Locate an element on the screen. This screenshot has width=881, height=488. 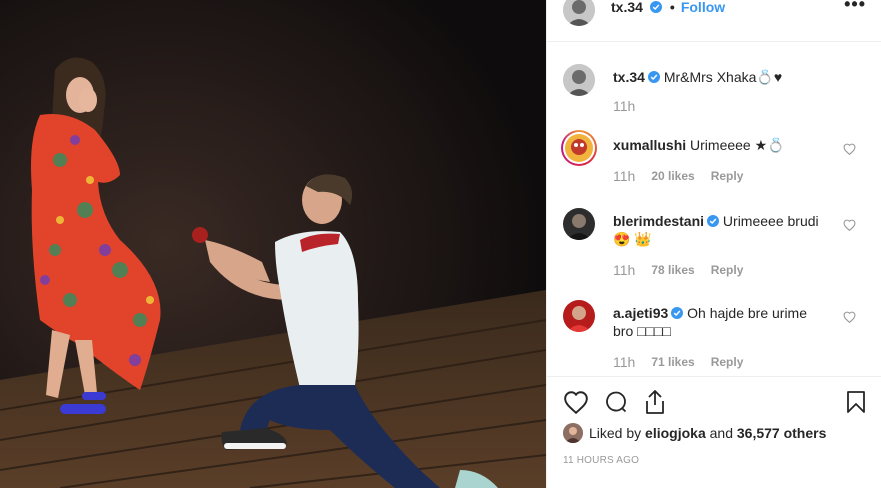
post-header: tx.34 • Follow ••• is located at coordinates (714, 21).